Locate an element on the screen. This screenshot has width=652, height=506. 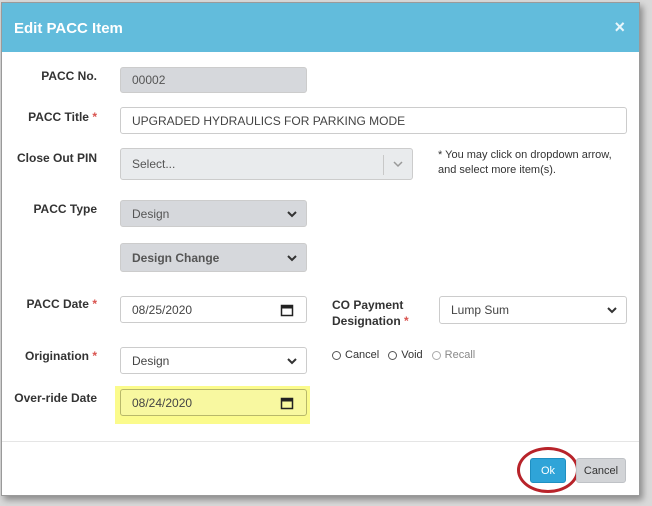
pacc-type-label: PACC Type is located at coordinates (65, 209).